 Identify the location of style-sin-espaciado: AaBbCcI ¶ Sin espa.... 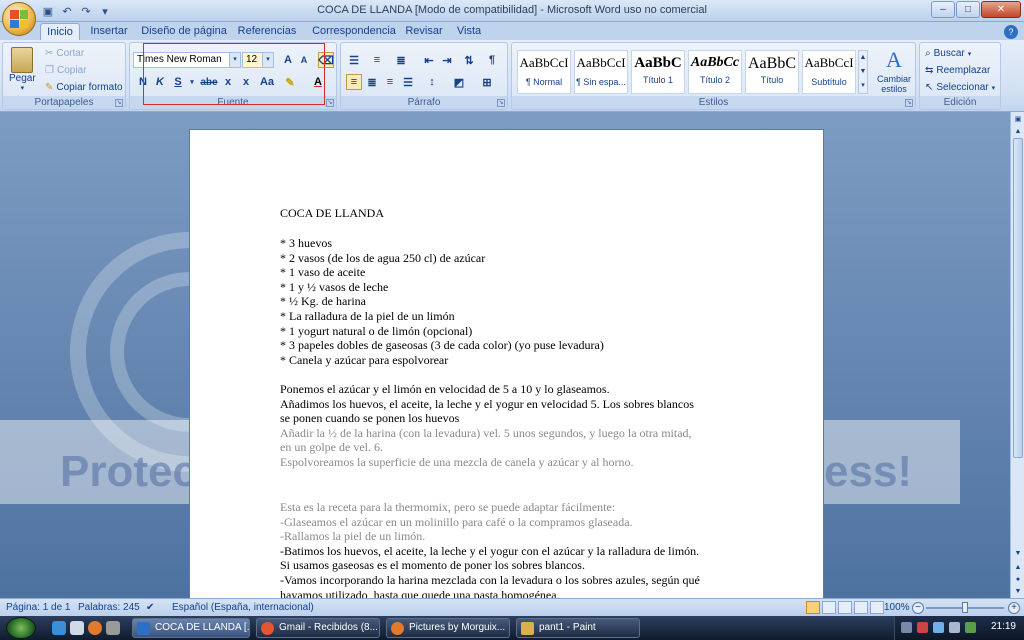
(601, 72).